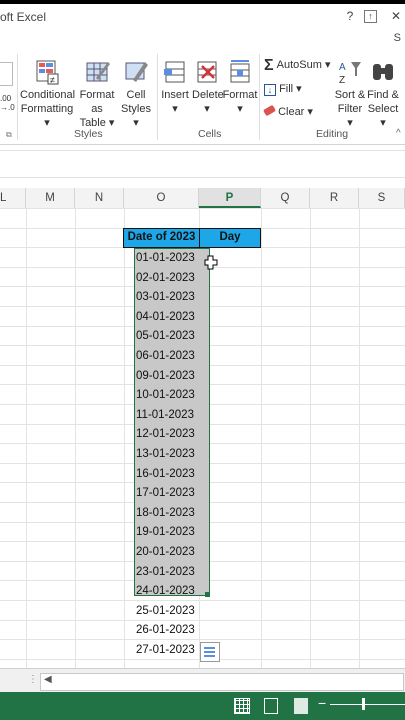 Image resolution: width=405 pixels, height=720 pixels. I want to click on autosum-button: Σ AutoSum ▾, so click(297, 65).